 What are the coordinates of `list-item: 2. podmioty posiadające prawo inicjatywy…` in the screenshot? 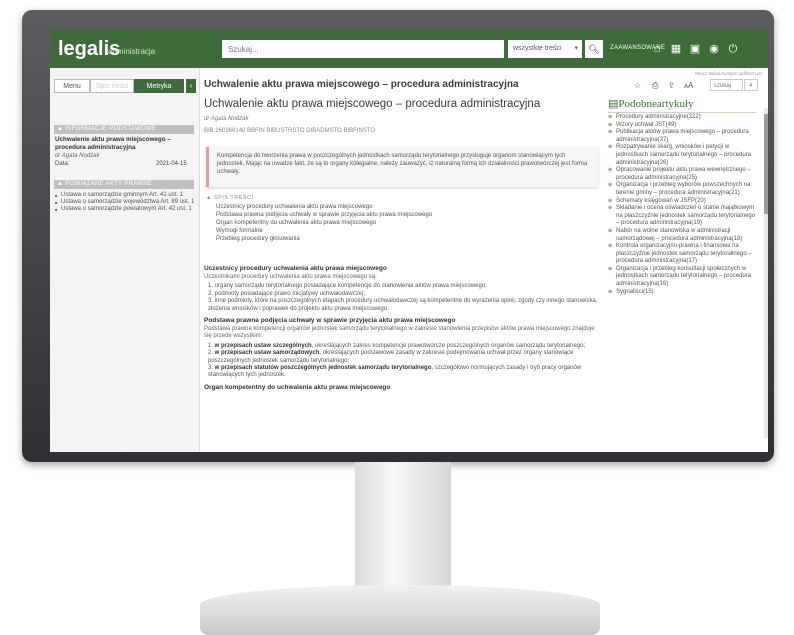 It's located at (287, 293).